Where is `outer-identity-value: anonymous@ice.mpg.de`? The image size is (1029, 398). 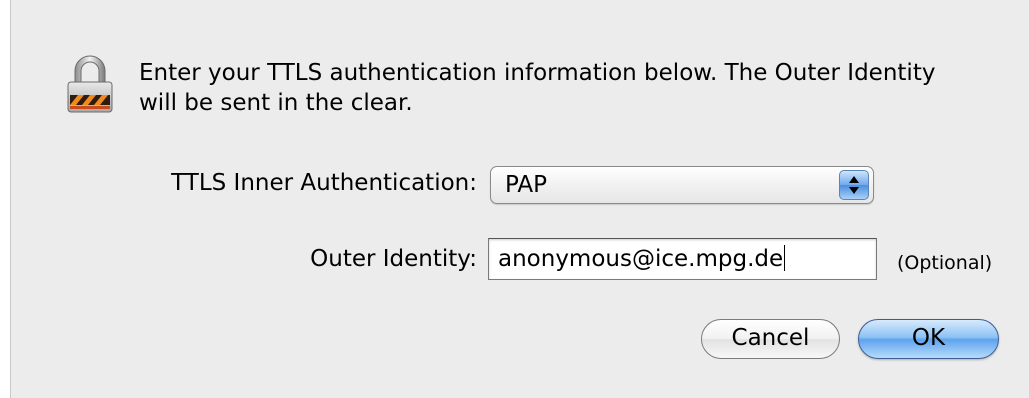 outer-identity-value: anonymous@ice.mpg.de is located at coordinates (642, 258).